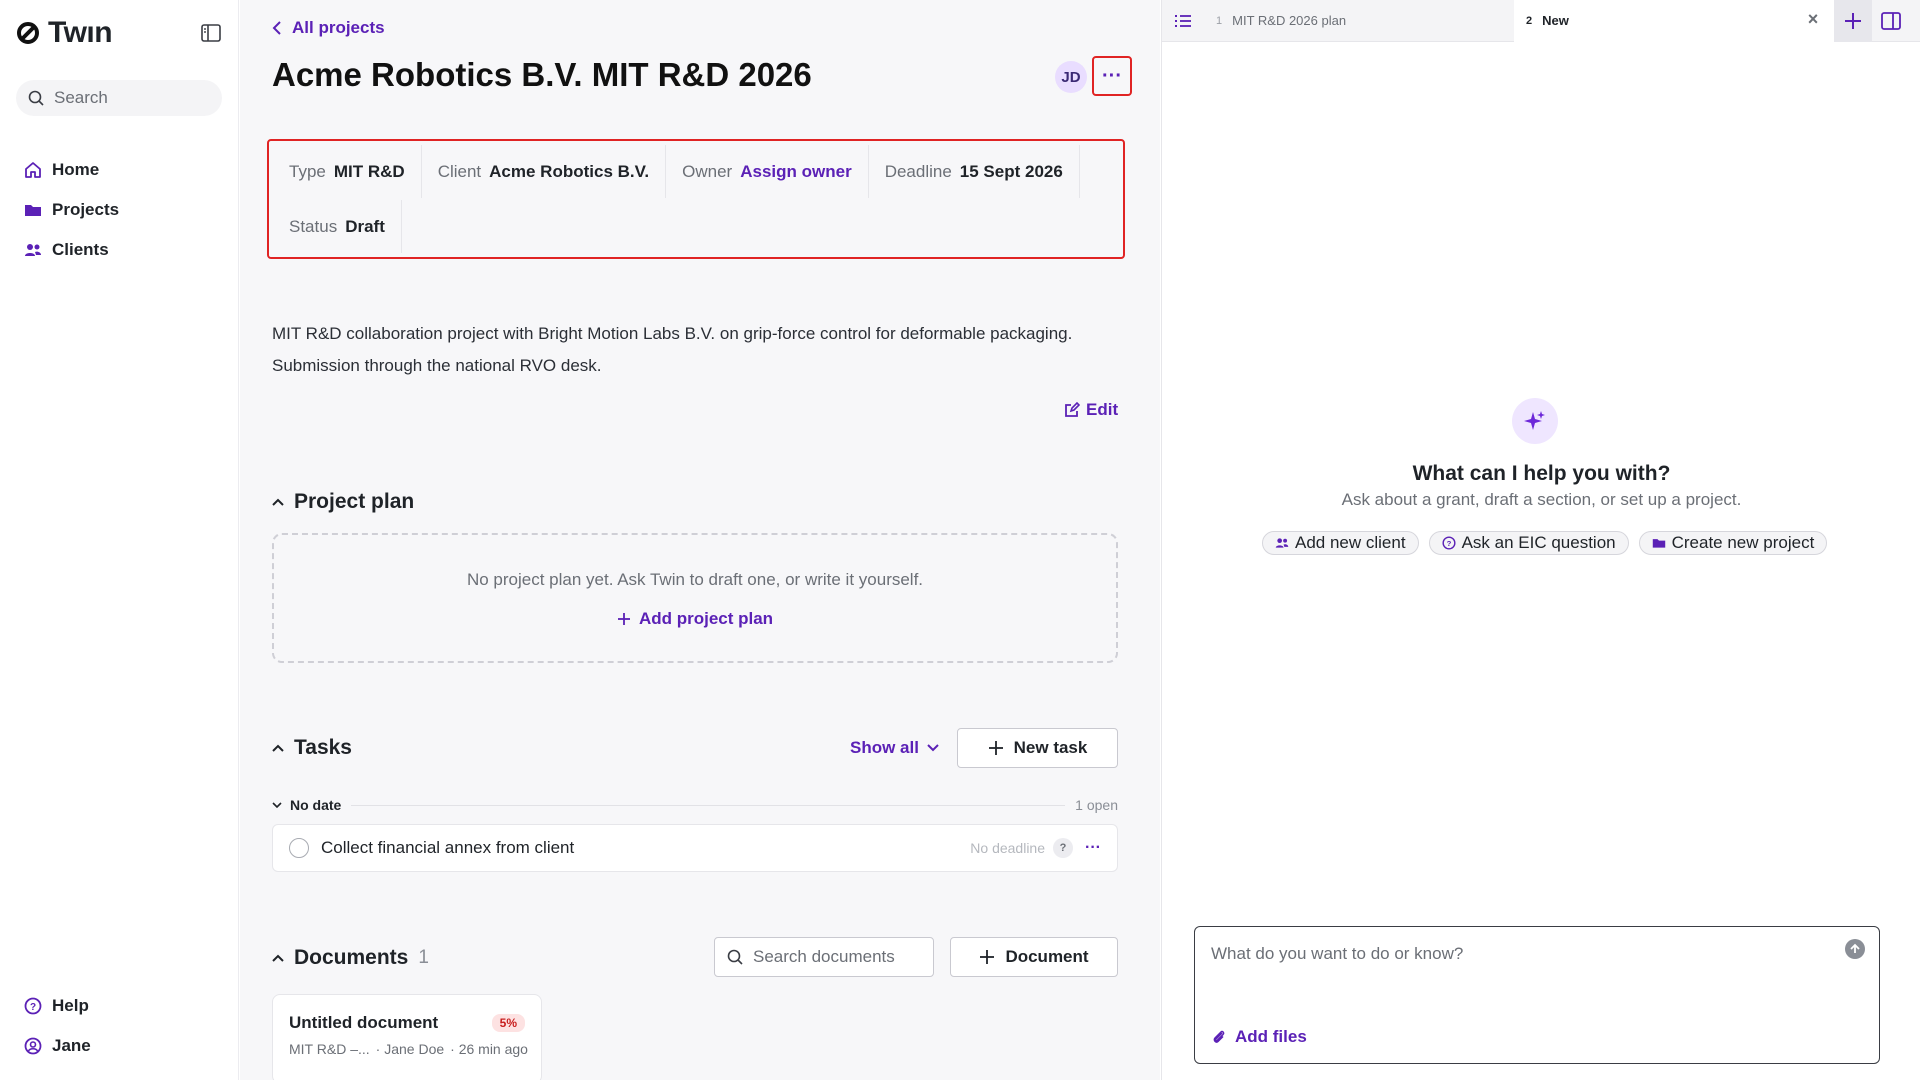 Image resolution: width=1920 pixels, height=1080 pixels. I want to click on sidebar-item-home: Home, so click(119, 170).